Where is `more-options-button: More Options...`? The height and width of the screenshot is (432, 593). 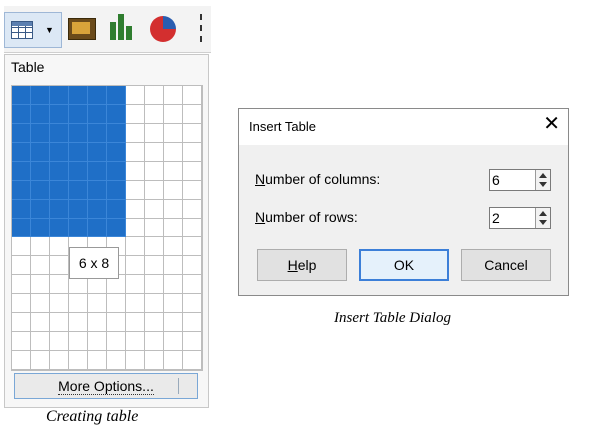 more-options-button: More Options... is located at coordinates (106, 386).